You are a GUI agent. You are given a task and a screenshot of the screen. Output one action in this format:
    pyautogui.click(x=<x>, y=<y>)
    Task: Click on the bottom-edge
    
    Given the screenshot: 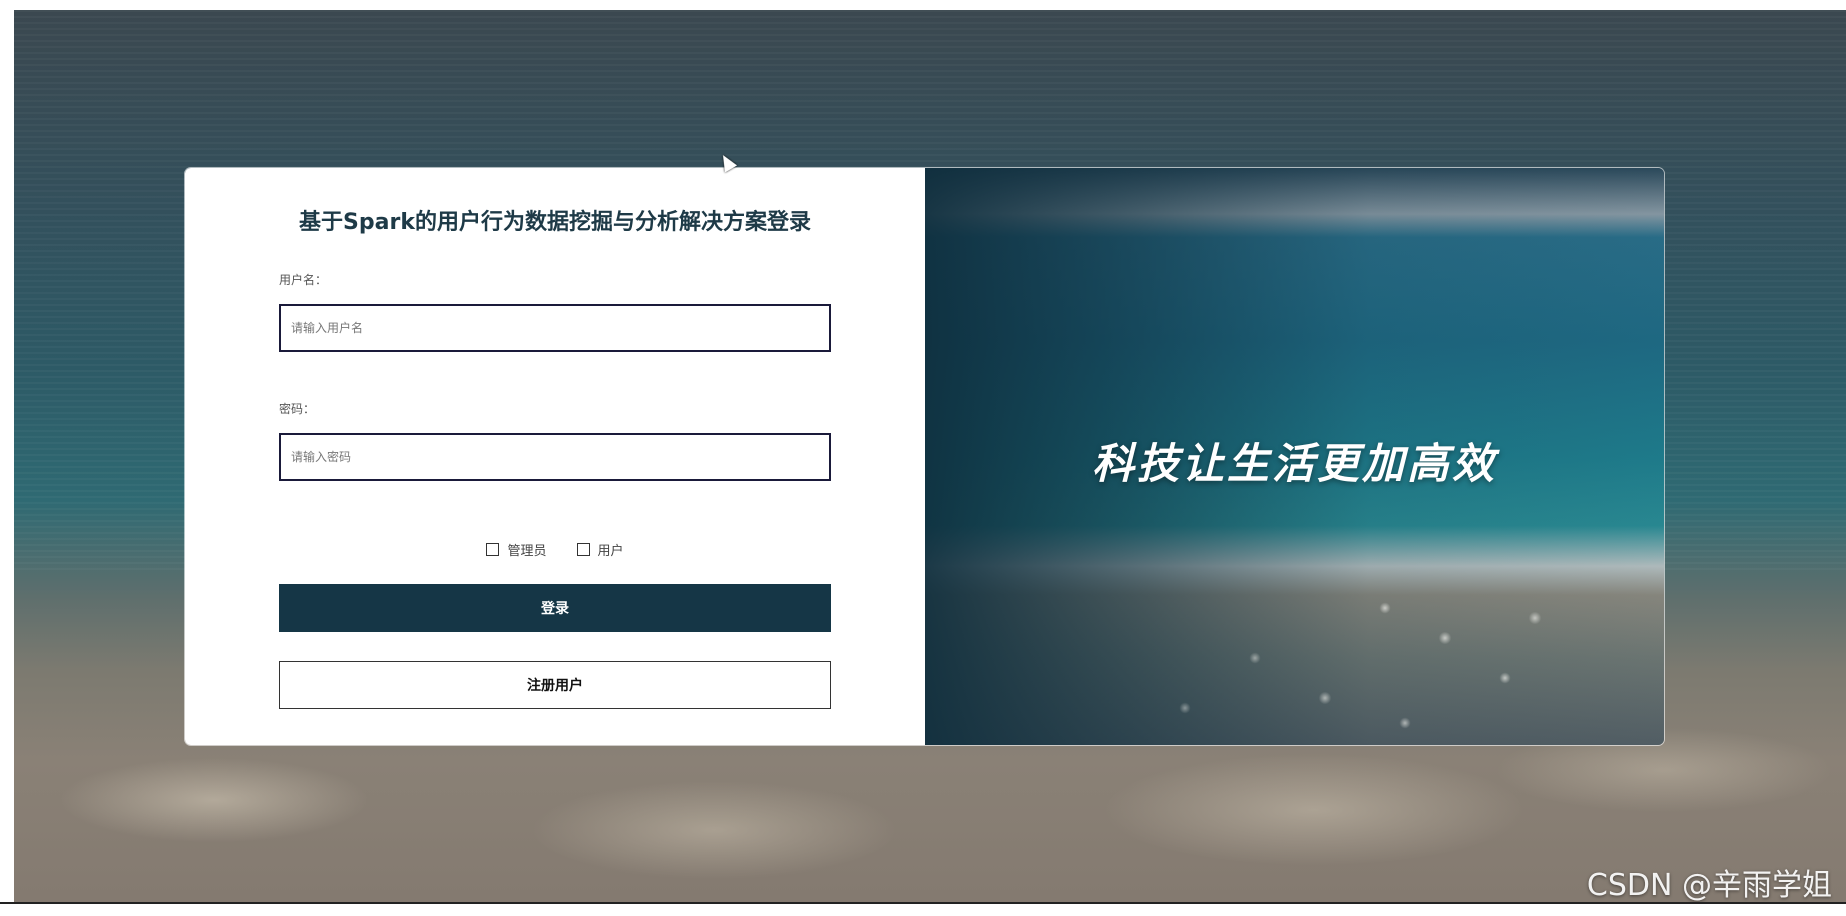 What is the action you would take?
    pyautogui.click(x=923, y=909)
    